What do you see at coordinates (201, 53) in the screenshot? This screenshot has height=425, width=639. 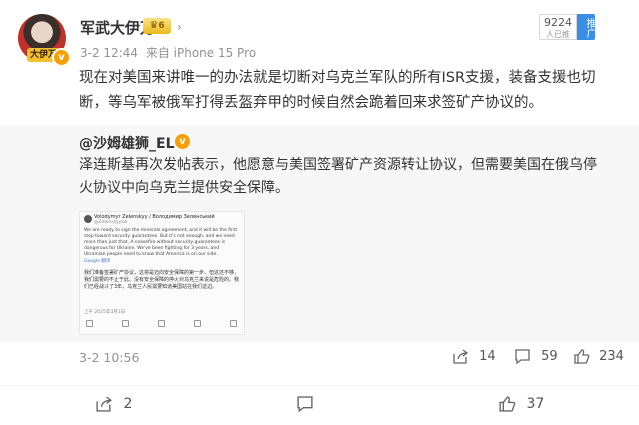 I see `post-source: 来自 iPhone 15 Pro` at bounding box center [201, 53].